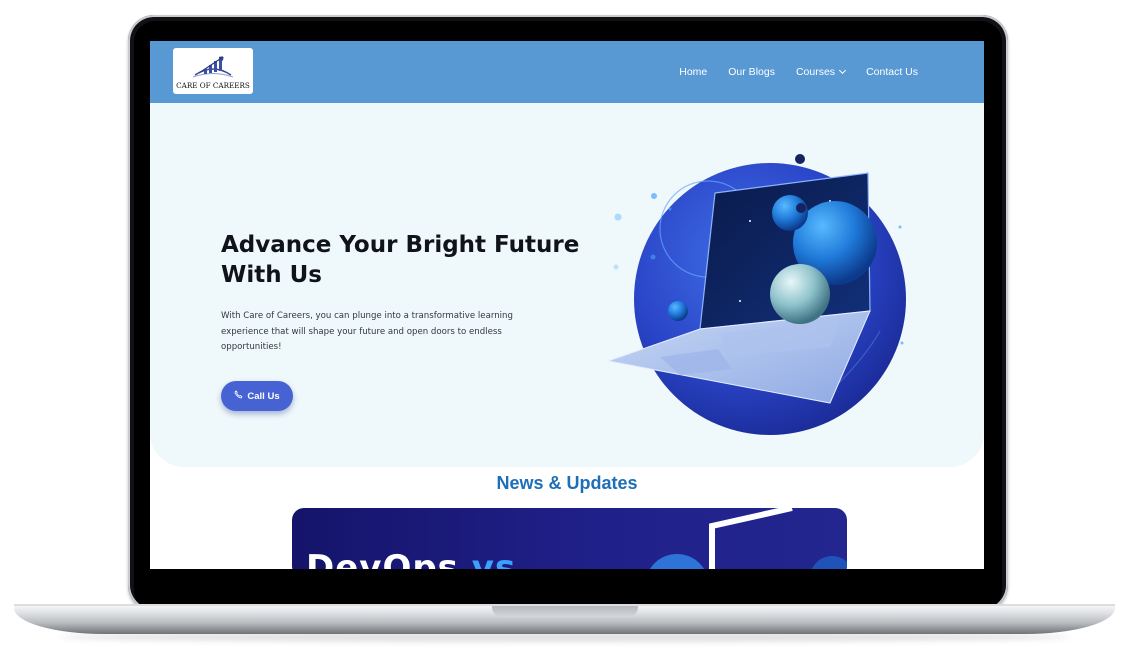 This screenshot has width=1129, height=665. Describe the element at coordinates (263, 396) in the screenshot. I see `call-us-label: Call Us` at that location.